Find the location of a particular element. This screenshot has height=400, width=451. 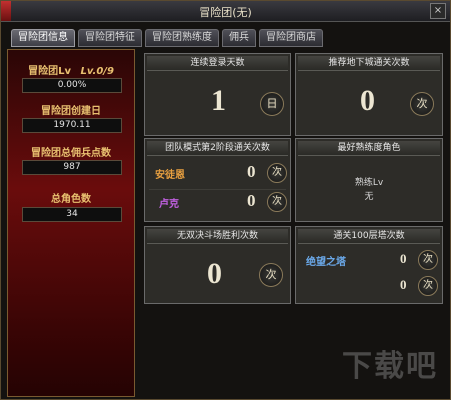

title-bar: 冒险团(无) × is located at coordinates (225, 11).